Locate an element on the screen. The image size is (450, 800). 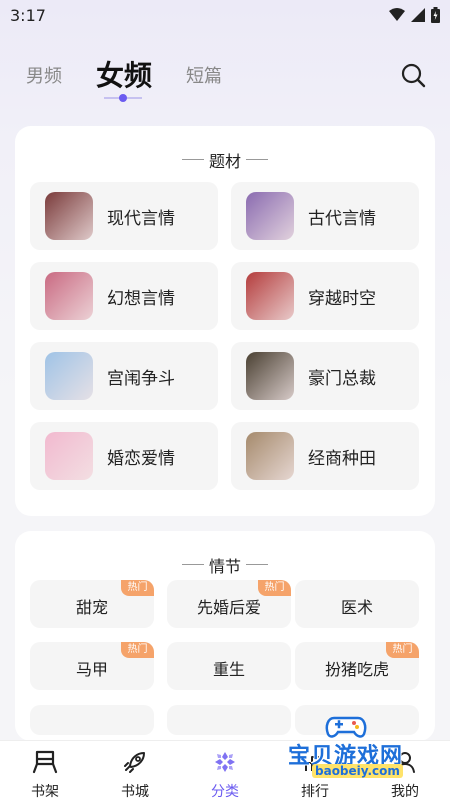
plot-tag: 甜宠 热门 is located at coordinates (92, 604).